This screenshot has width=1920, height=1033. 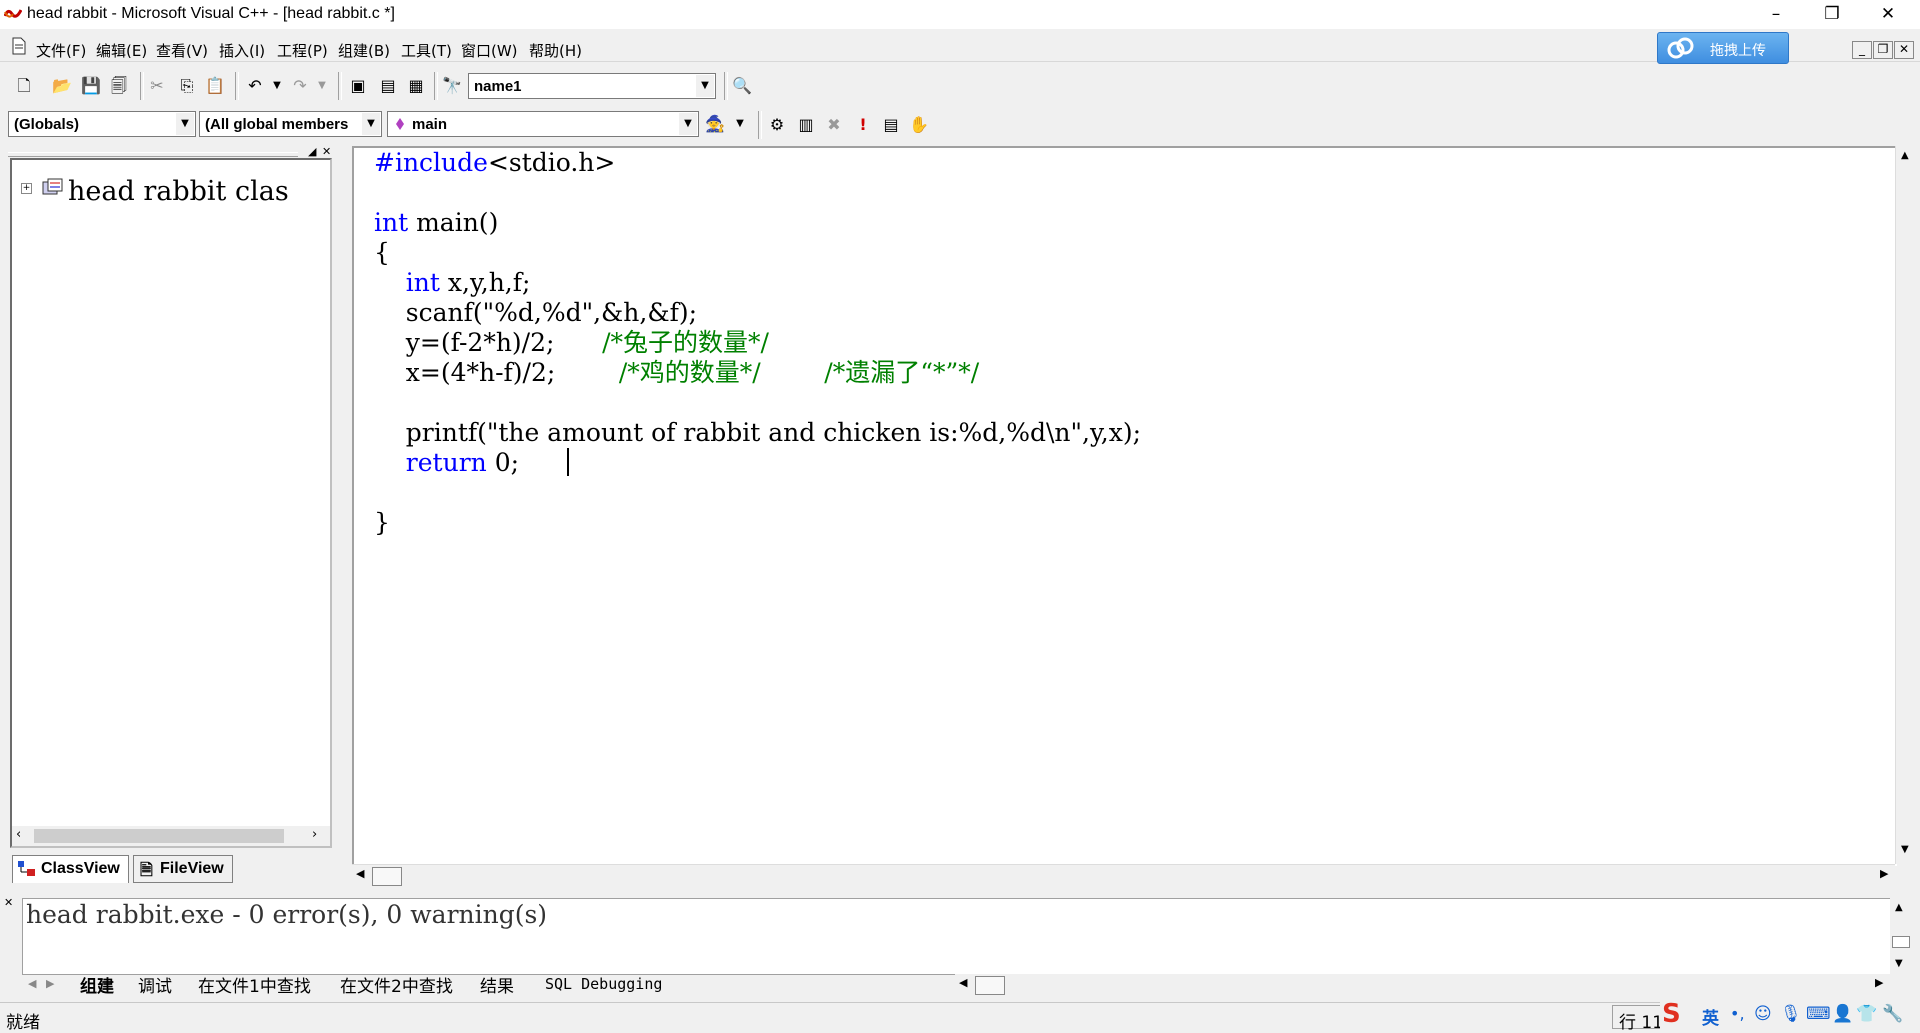 What do you see at coordinates (91, 86) in the screenshot?
I see `save-icon: 💾` at bounding box center [91, 86].